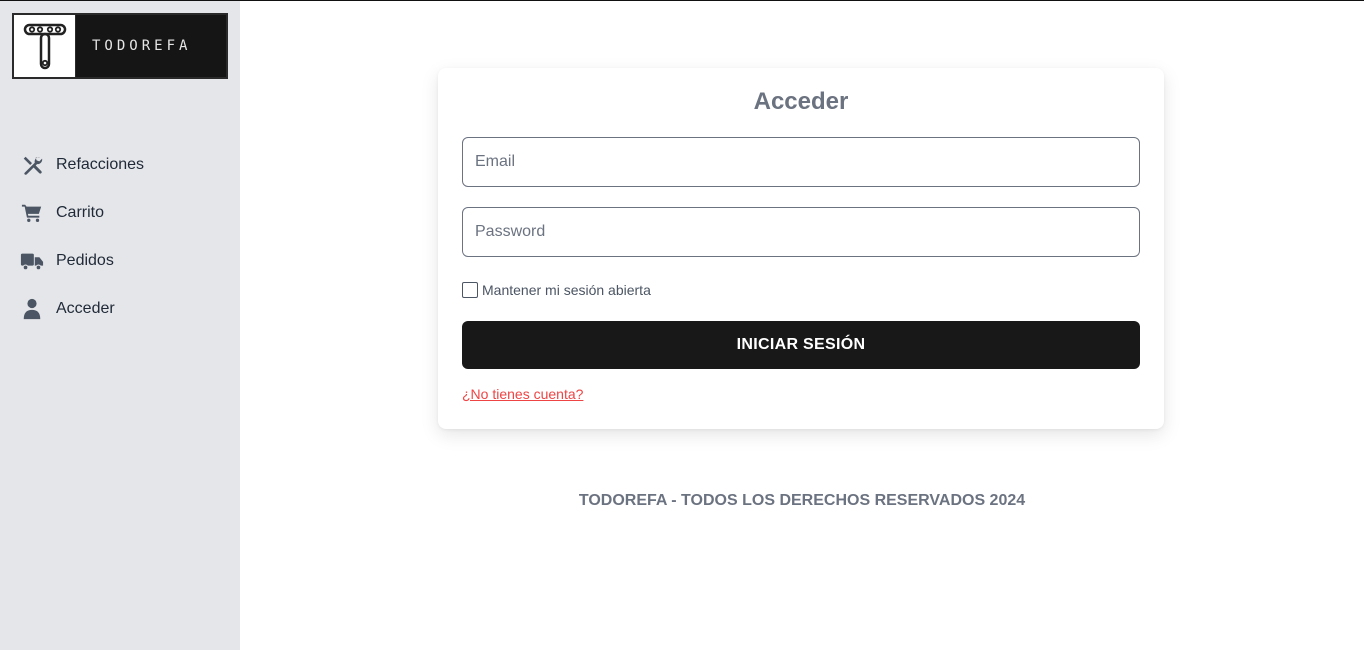  Describe the element at coordinates (801, 162) in the screenshot. I see `email-input` at that location.